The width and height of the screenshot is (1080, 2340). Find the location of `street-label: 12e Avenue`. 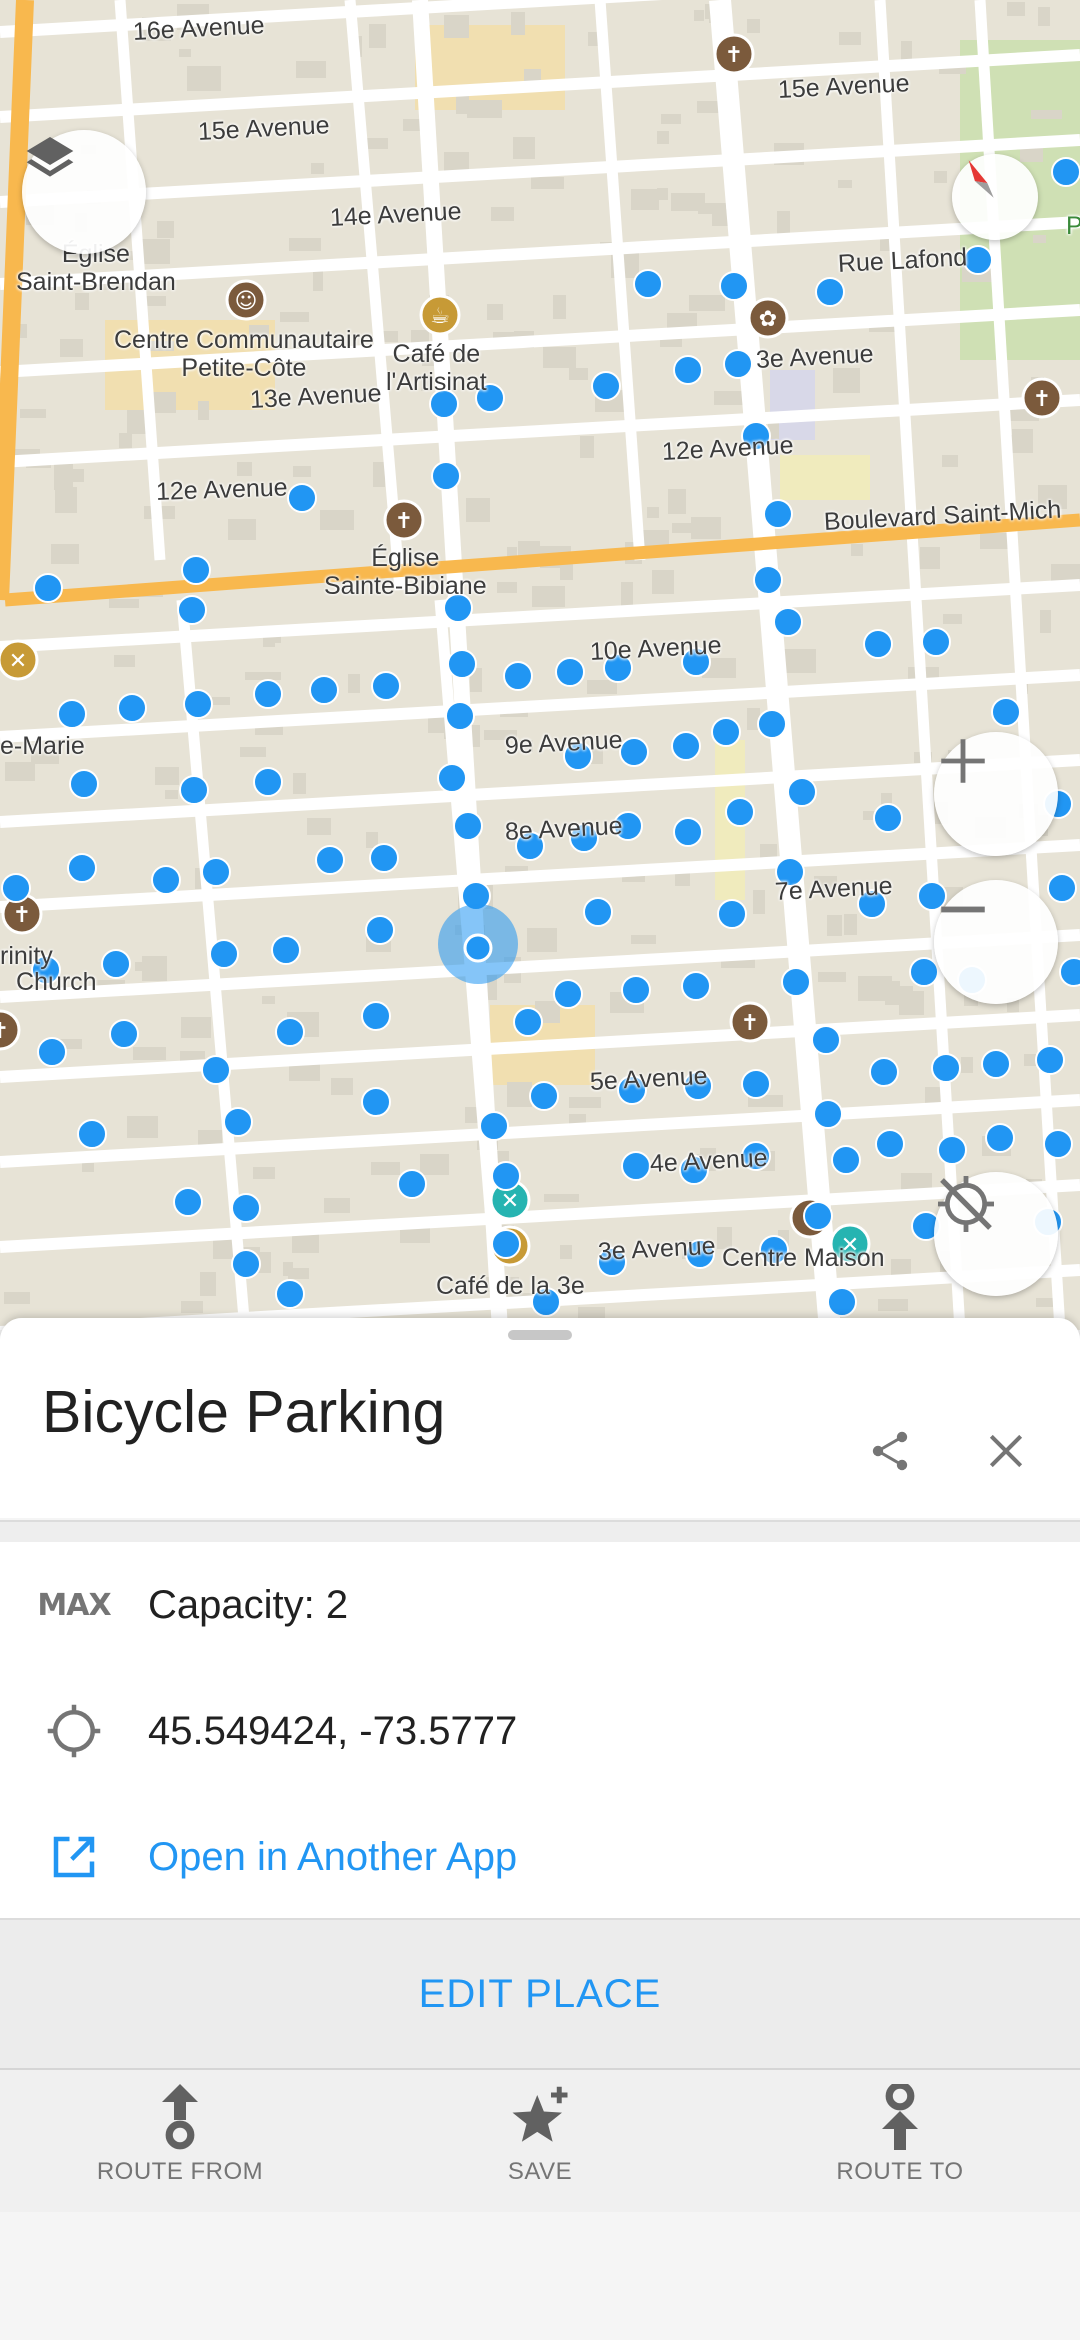

street-label: 12e Avenue is located at coordinates (222, 489).